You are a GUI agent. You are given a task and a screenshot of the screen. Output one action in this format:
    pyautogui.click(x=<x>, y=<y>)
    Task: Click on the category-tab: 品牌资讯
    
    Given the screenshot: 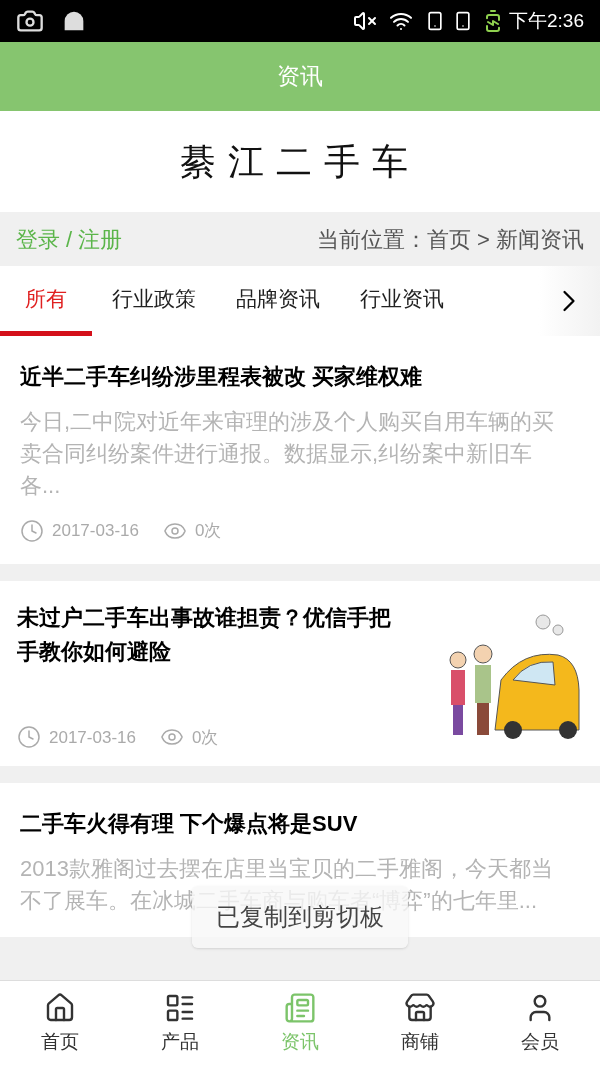 What is the action you would take?
    pyautogui.click(x=278, y=301)
    